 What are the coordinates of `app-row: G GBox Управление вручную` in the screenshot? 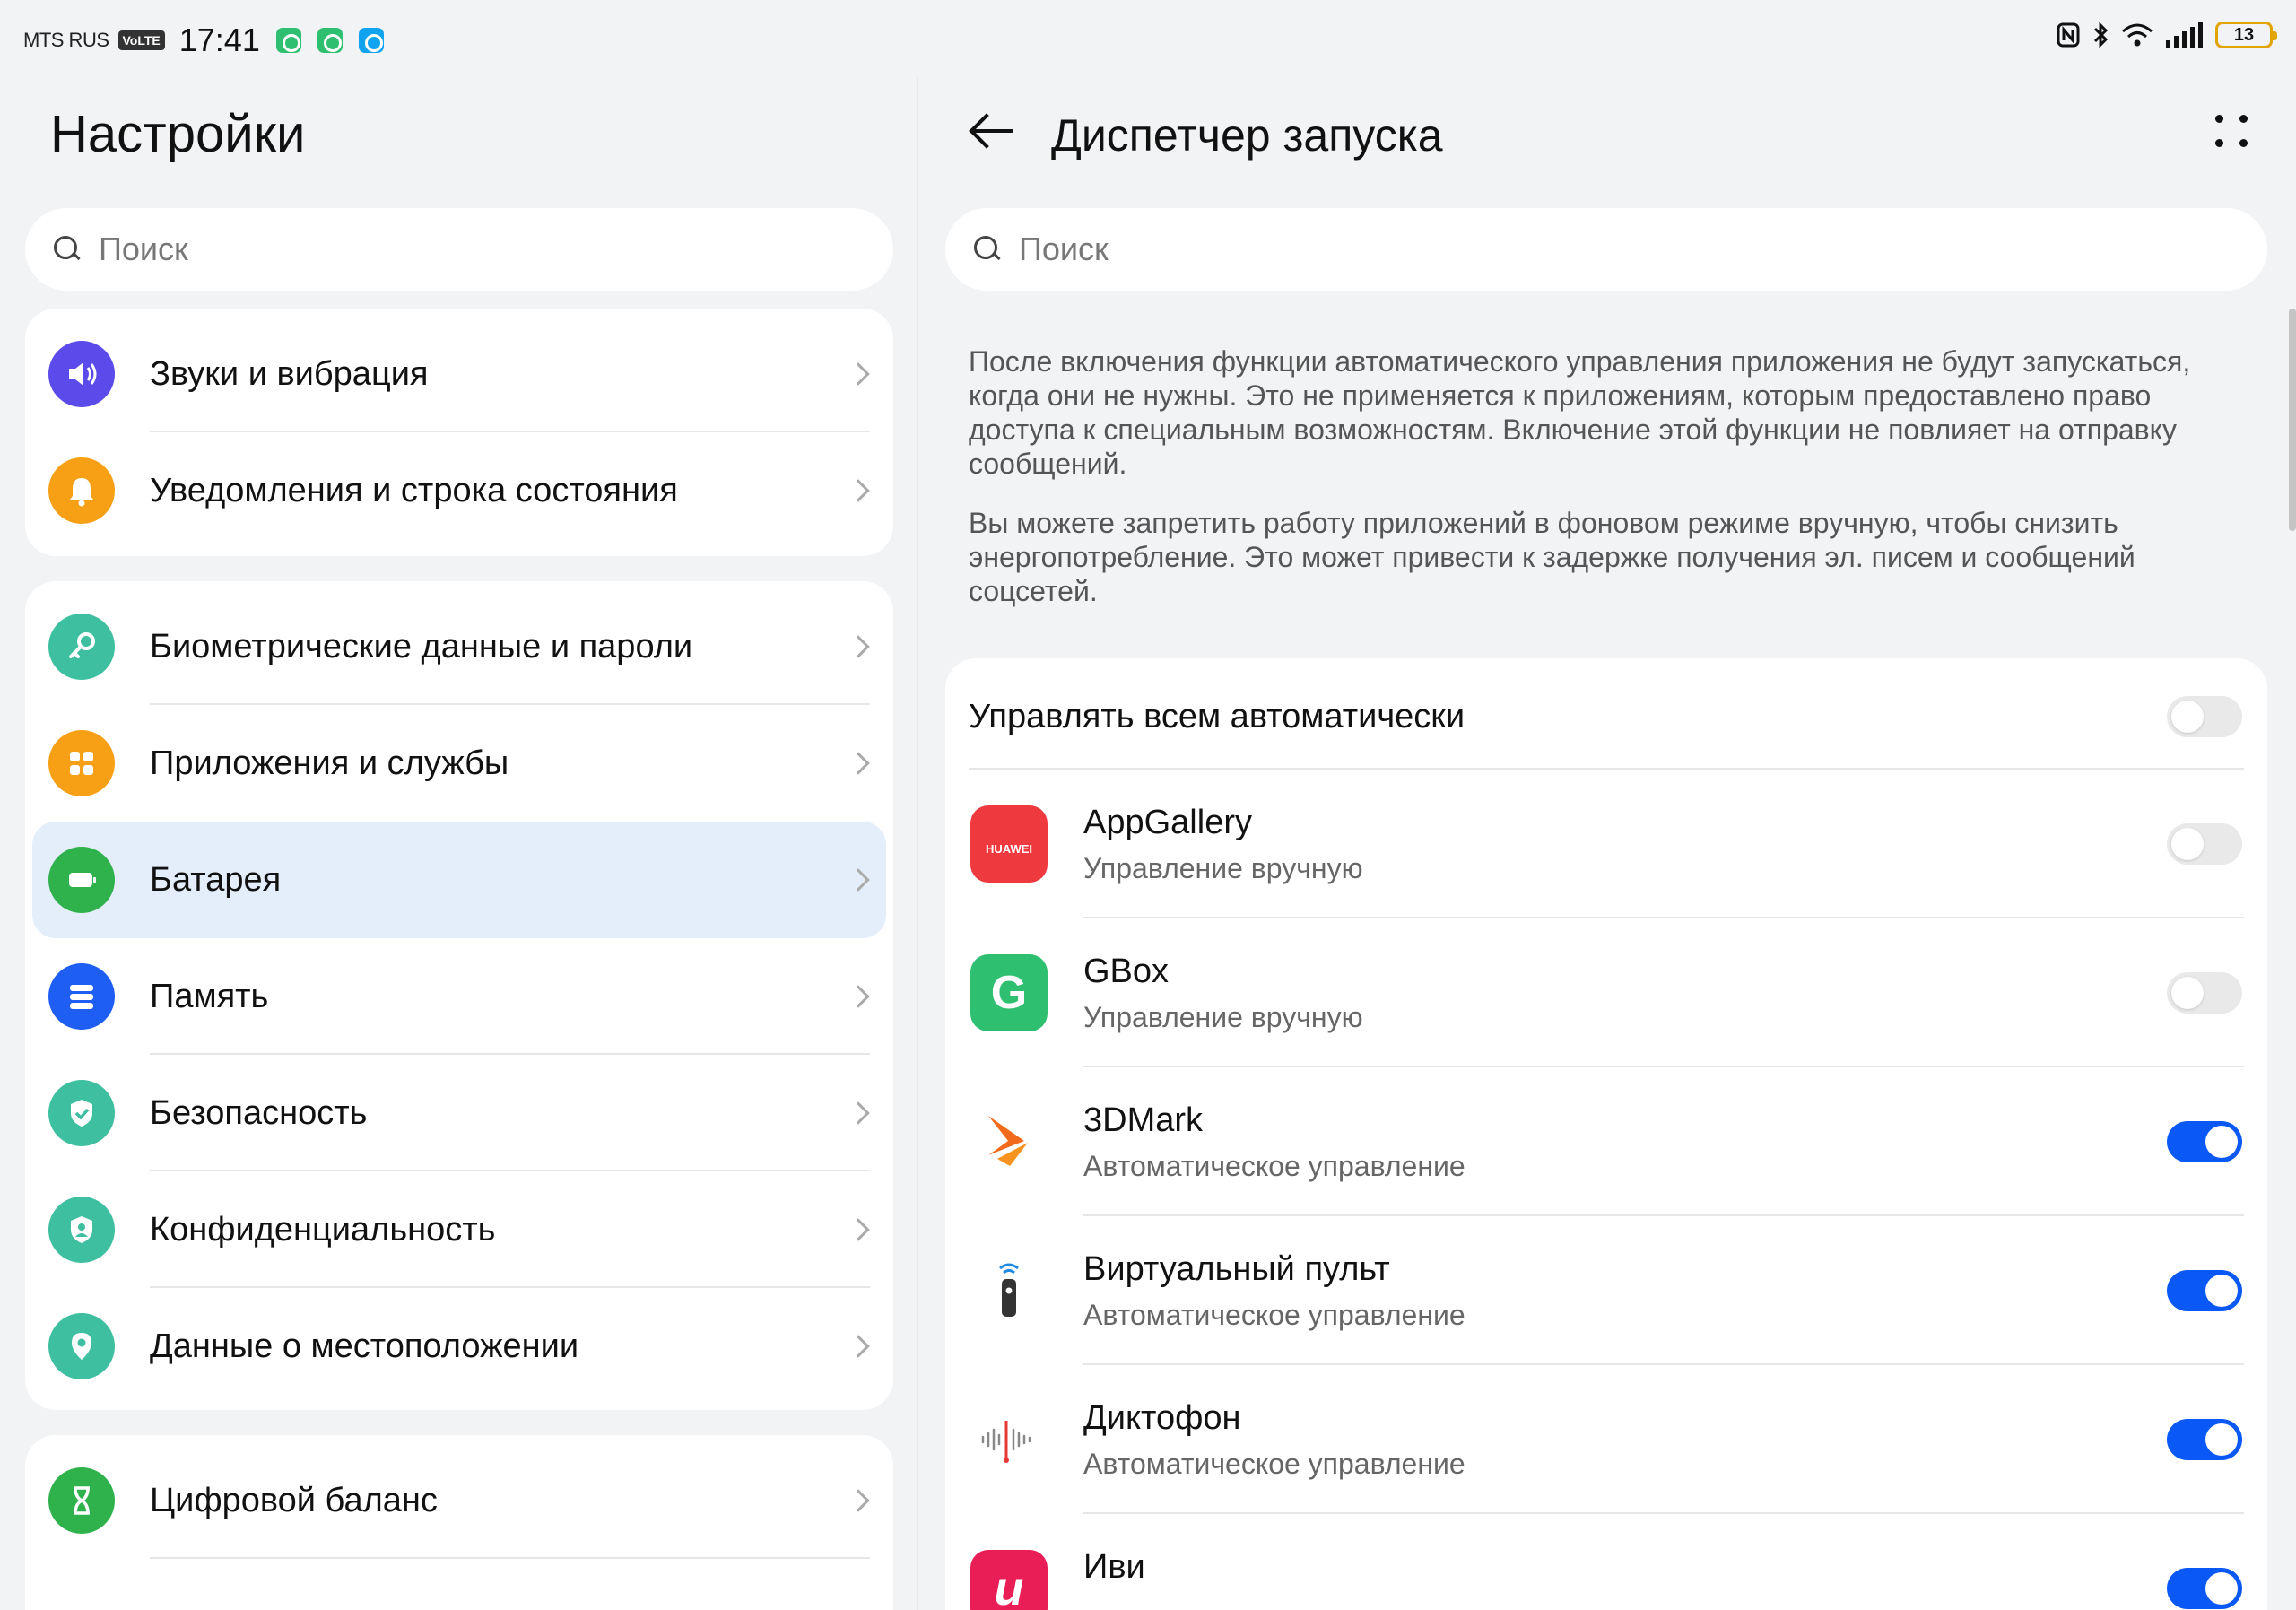 It's located at (1606, 992).